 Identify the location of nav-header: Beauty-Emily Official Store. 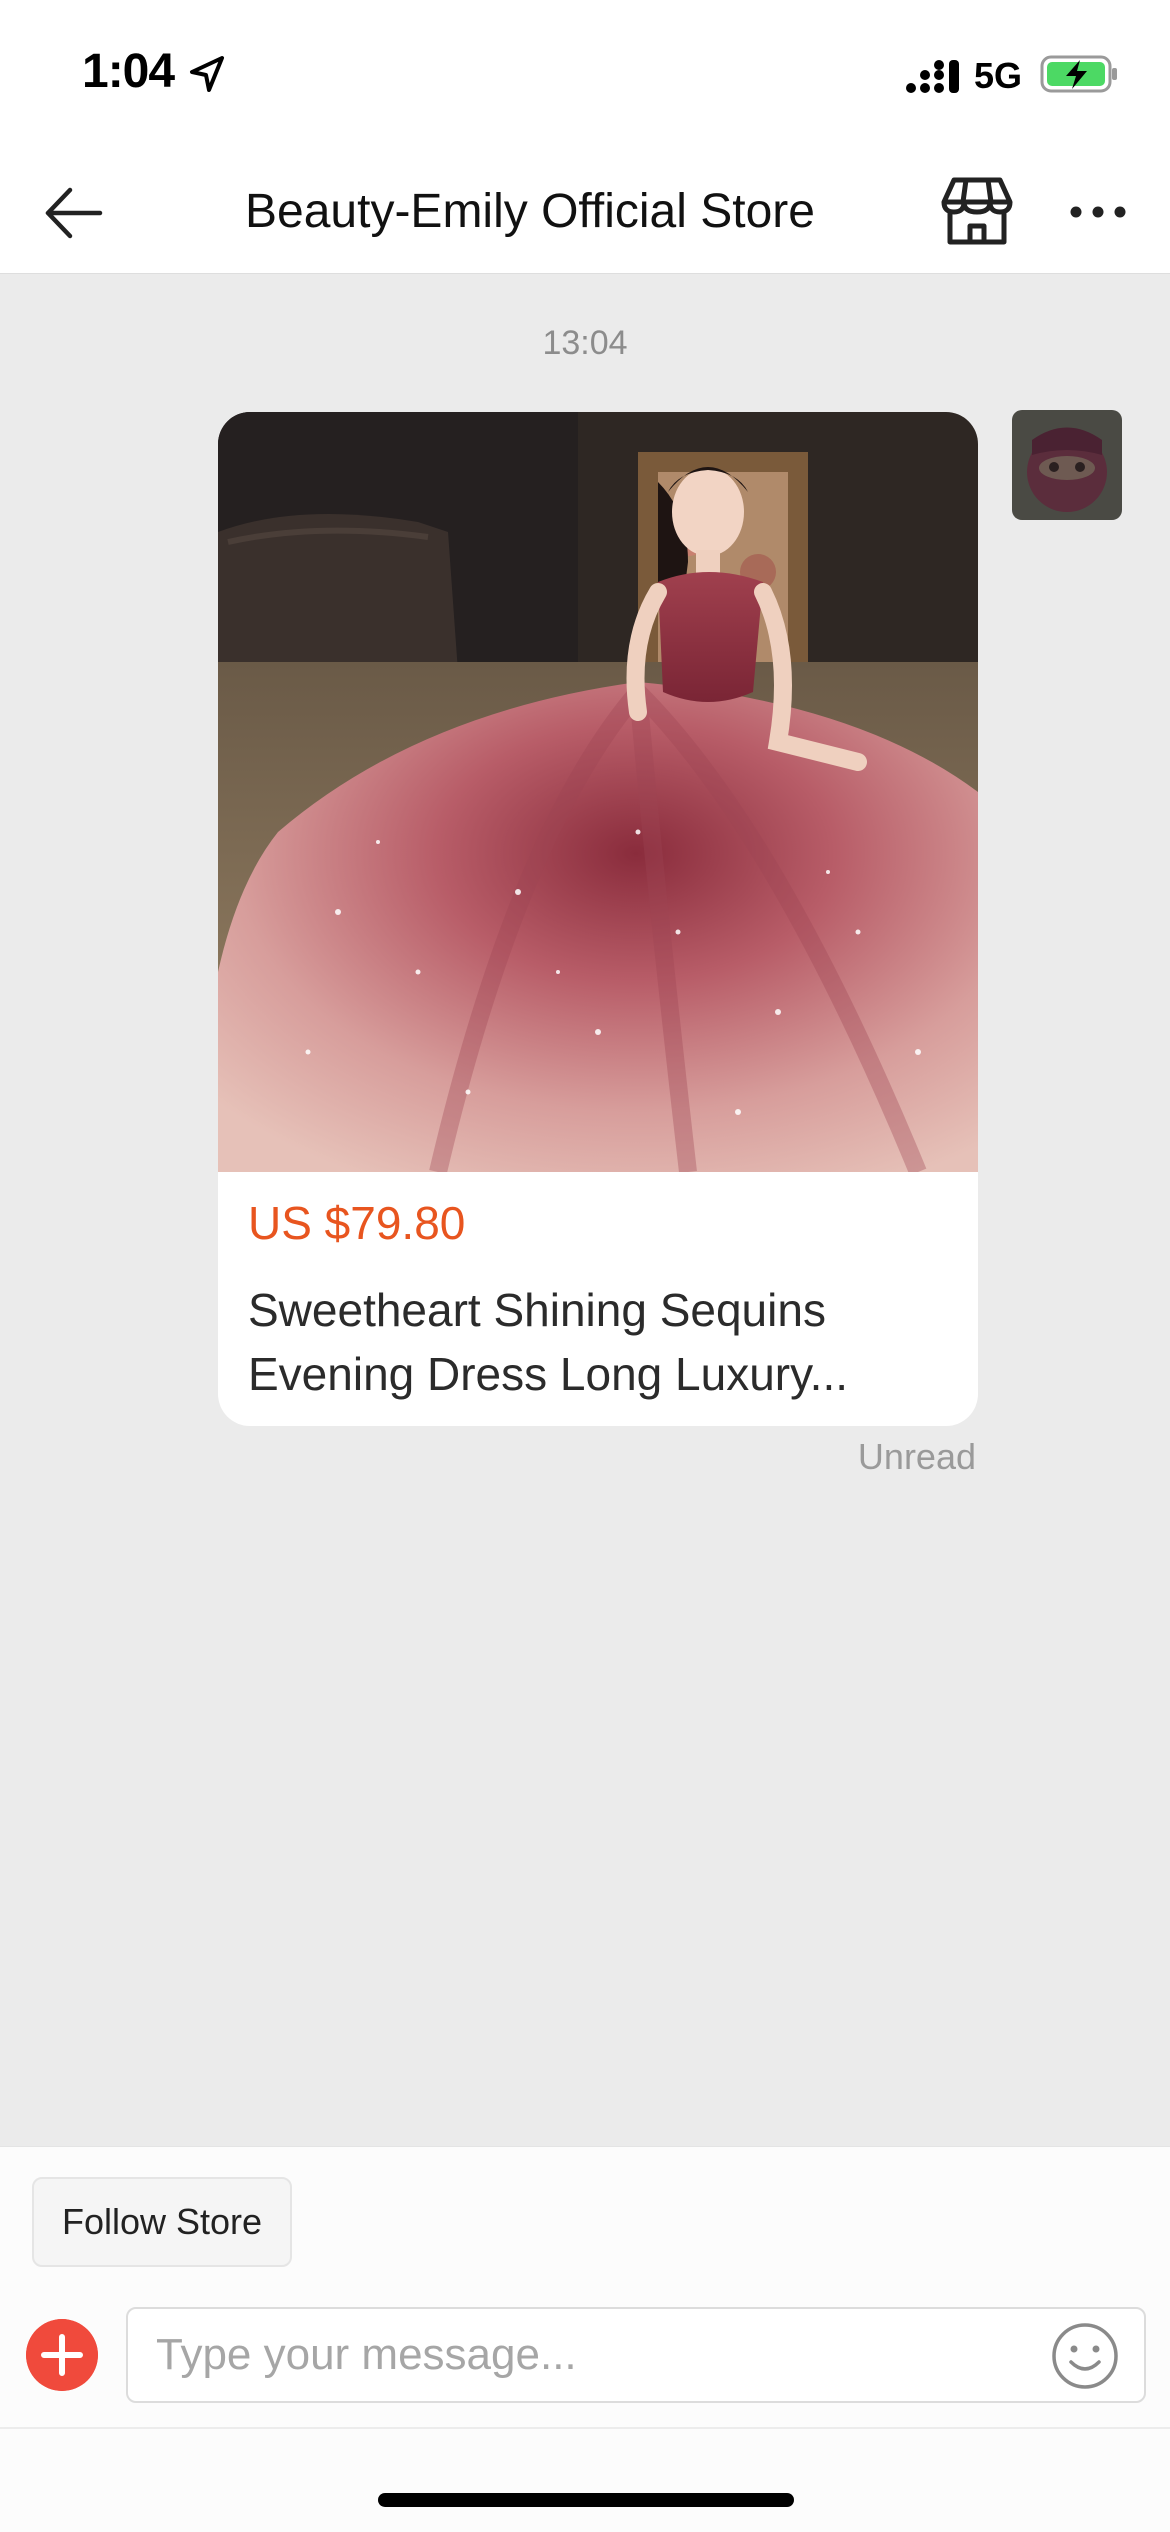
(585, 212).